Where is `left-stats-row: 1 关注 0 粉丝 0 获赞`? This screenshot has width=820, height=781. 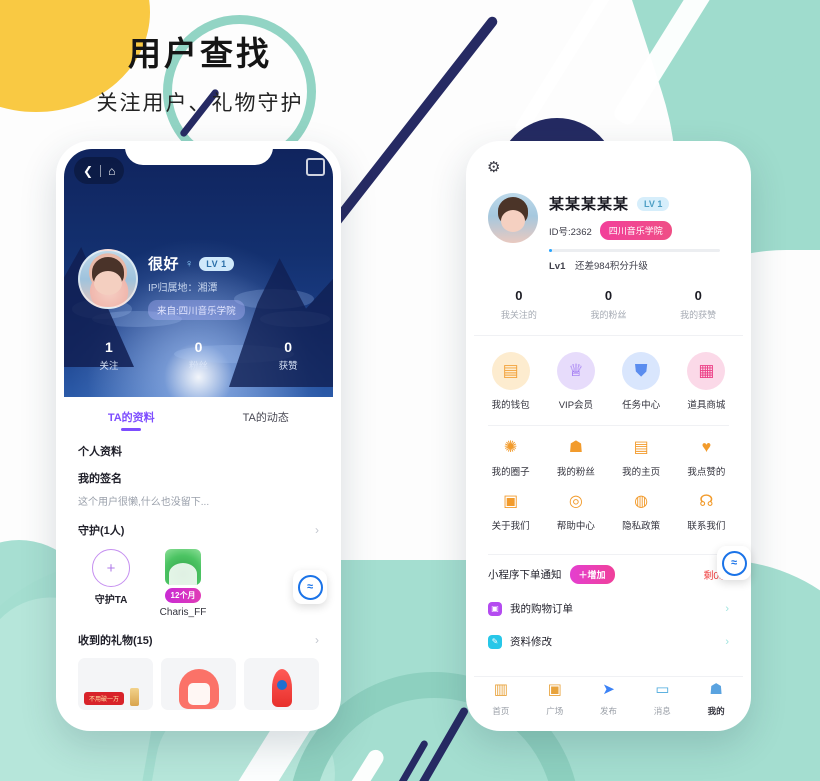
left-stats-row: 1 关注 0 粉丝 0 获赞 is located at coordinates (198, 355).